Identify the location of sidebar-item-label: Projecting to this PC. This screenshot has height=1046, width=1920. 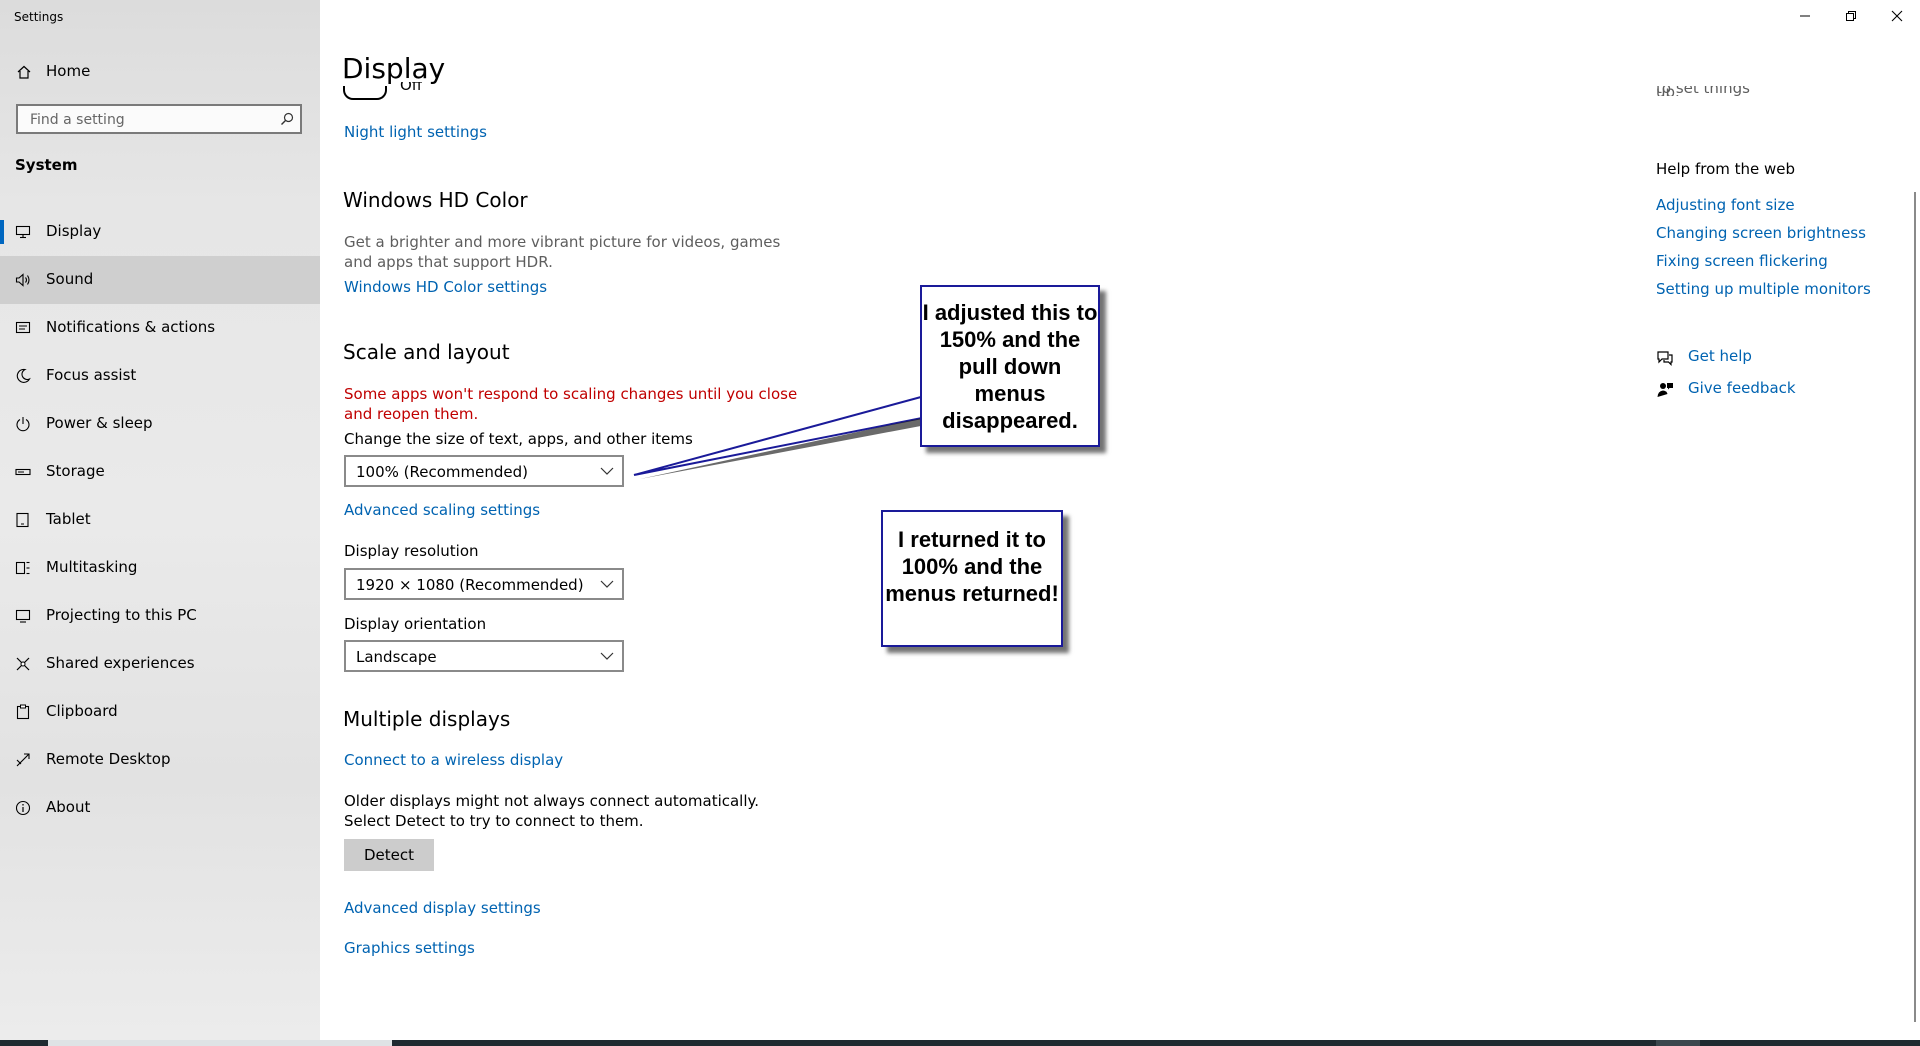
(121, 615).